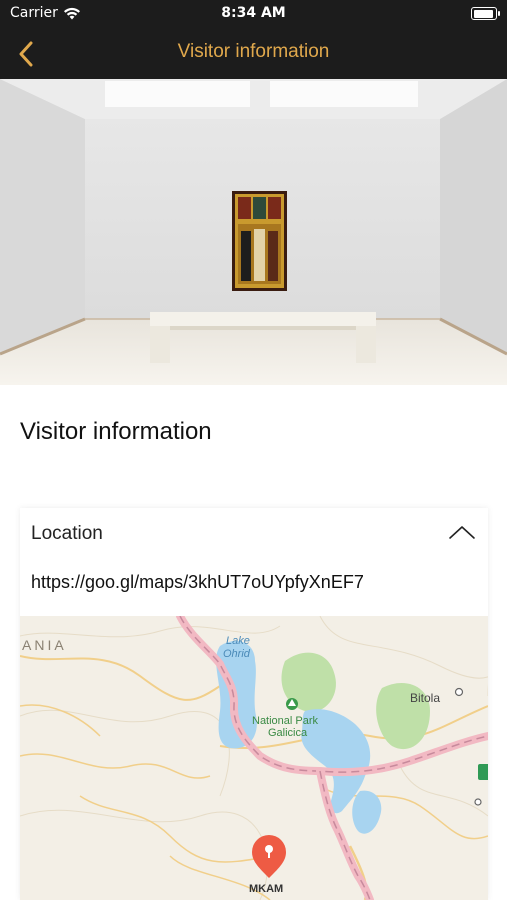 This screenshot has height=900, width=507. What do you see at coordinates (462, 532) in the screenshot?
I see `chevron-up-icon` at bounding box center [462, 532].